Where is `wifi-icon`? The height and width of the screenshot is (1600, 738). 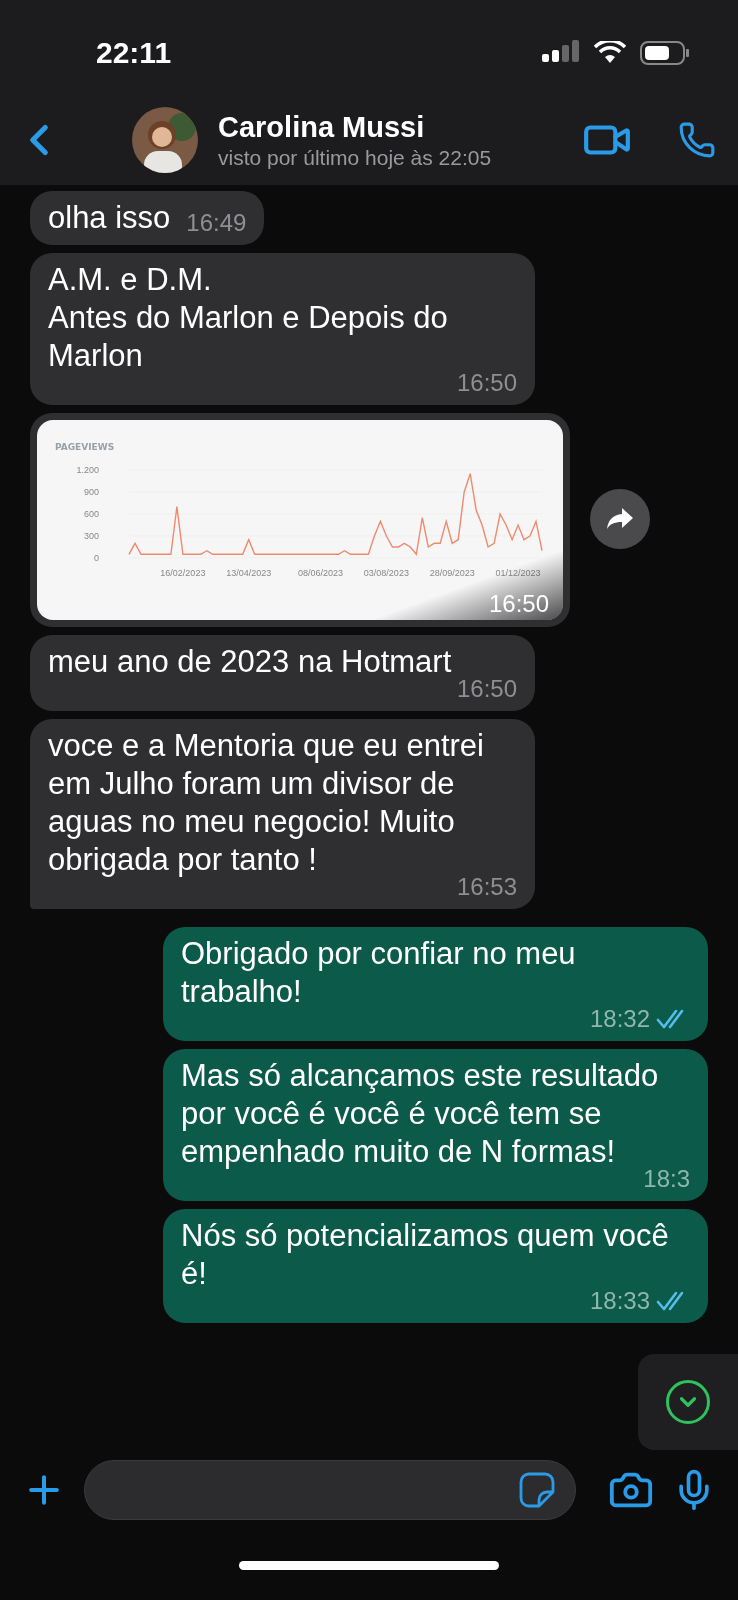
wifi-icon is located at coordinates (610, 52).